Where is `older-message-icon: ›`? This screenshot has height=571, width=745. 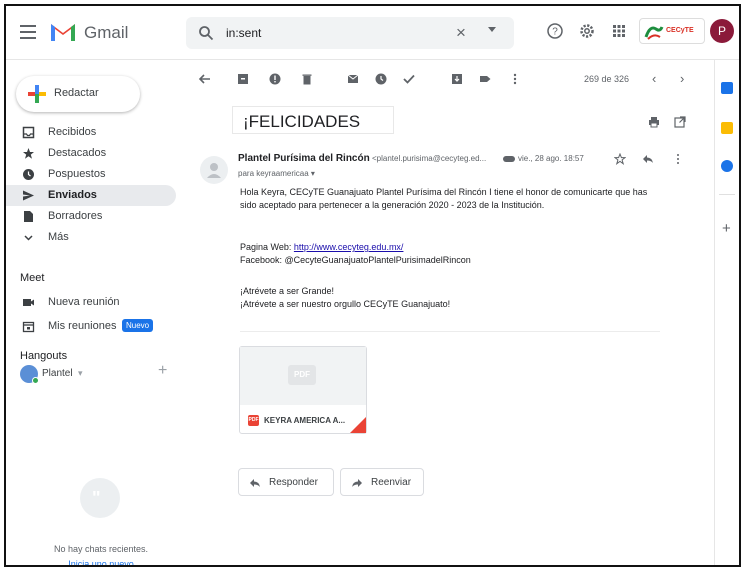
older-message-icon: › is located at coordinates (682, 78).